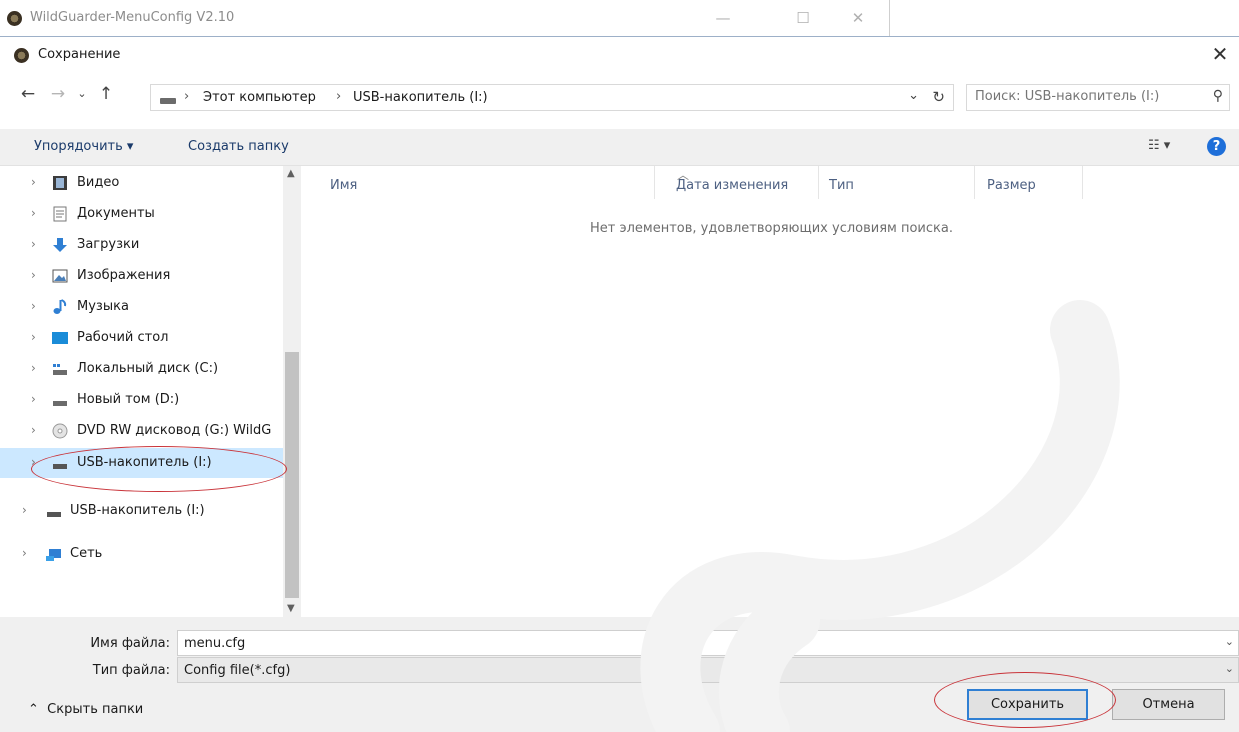 The image size is (1239, 732). Describe the element at coordinates (723, 18) in the screenshot. I see `minimize-button: —` at that location.